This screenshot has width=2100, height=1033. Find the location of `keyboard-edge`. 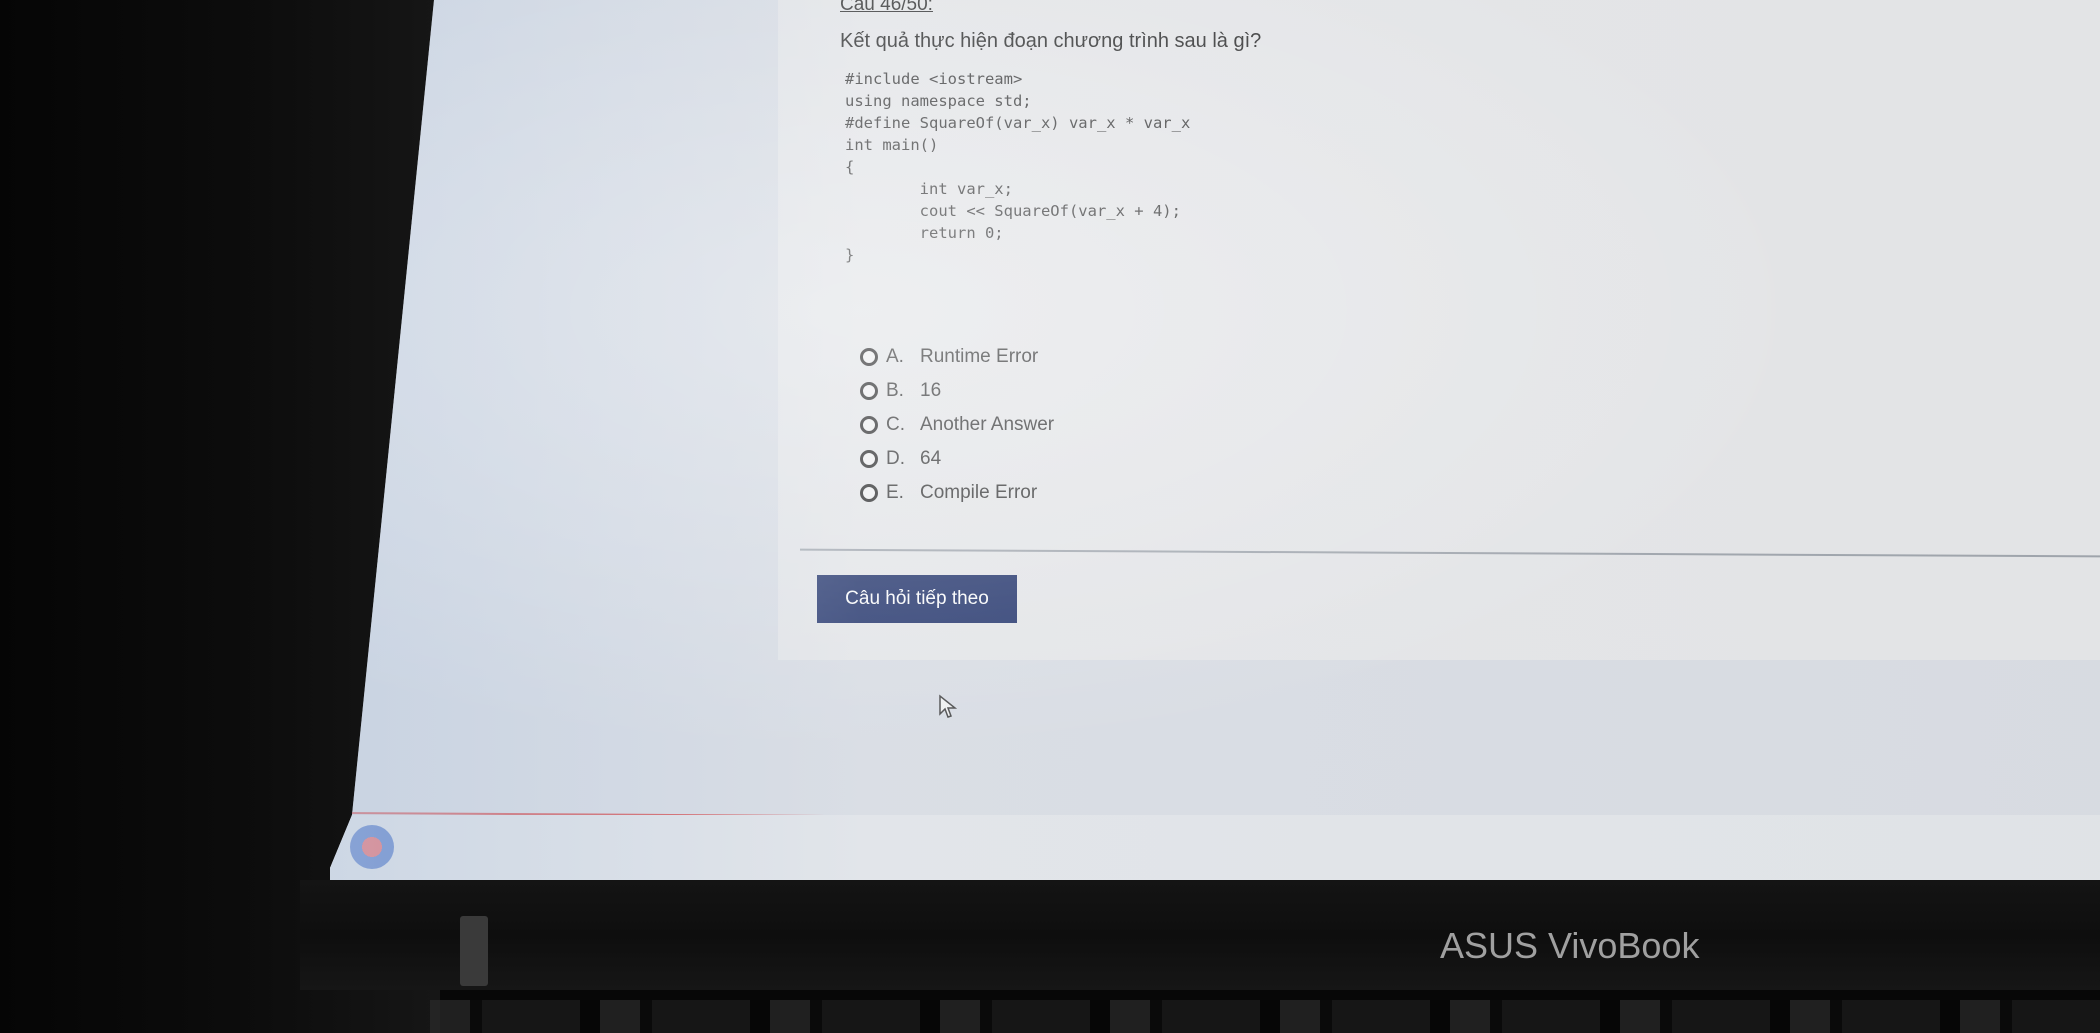

keyboard-edge is located at coordinates (1265, 1016).